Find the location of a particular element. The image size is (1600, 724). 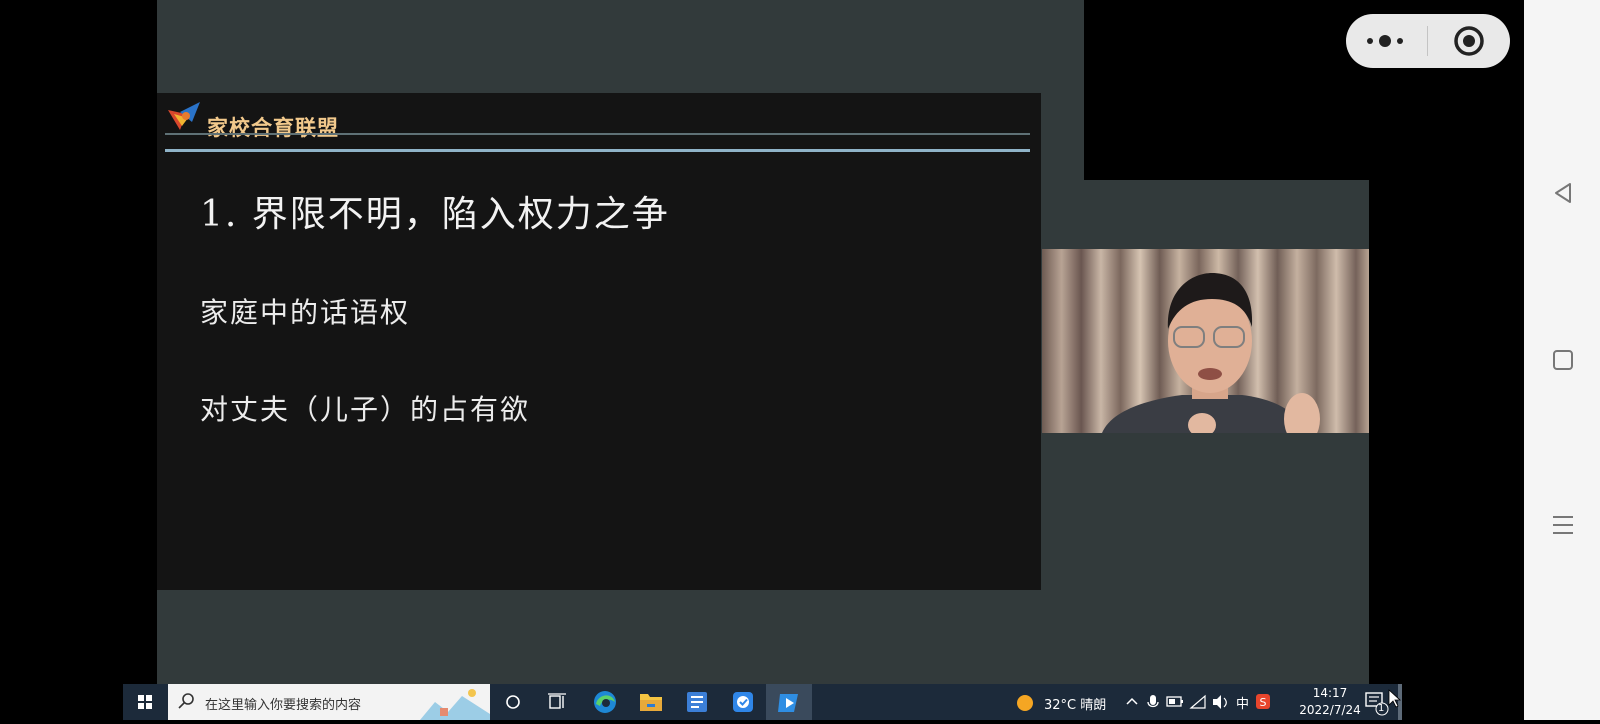

system-tray: 中 S is located at coordinates (1197, 702).